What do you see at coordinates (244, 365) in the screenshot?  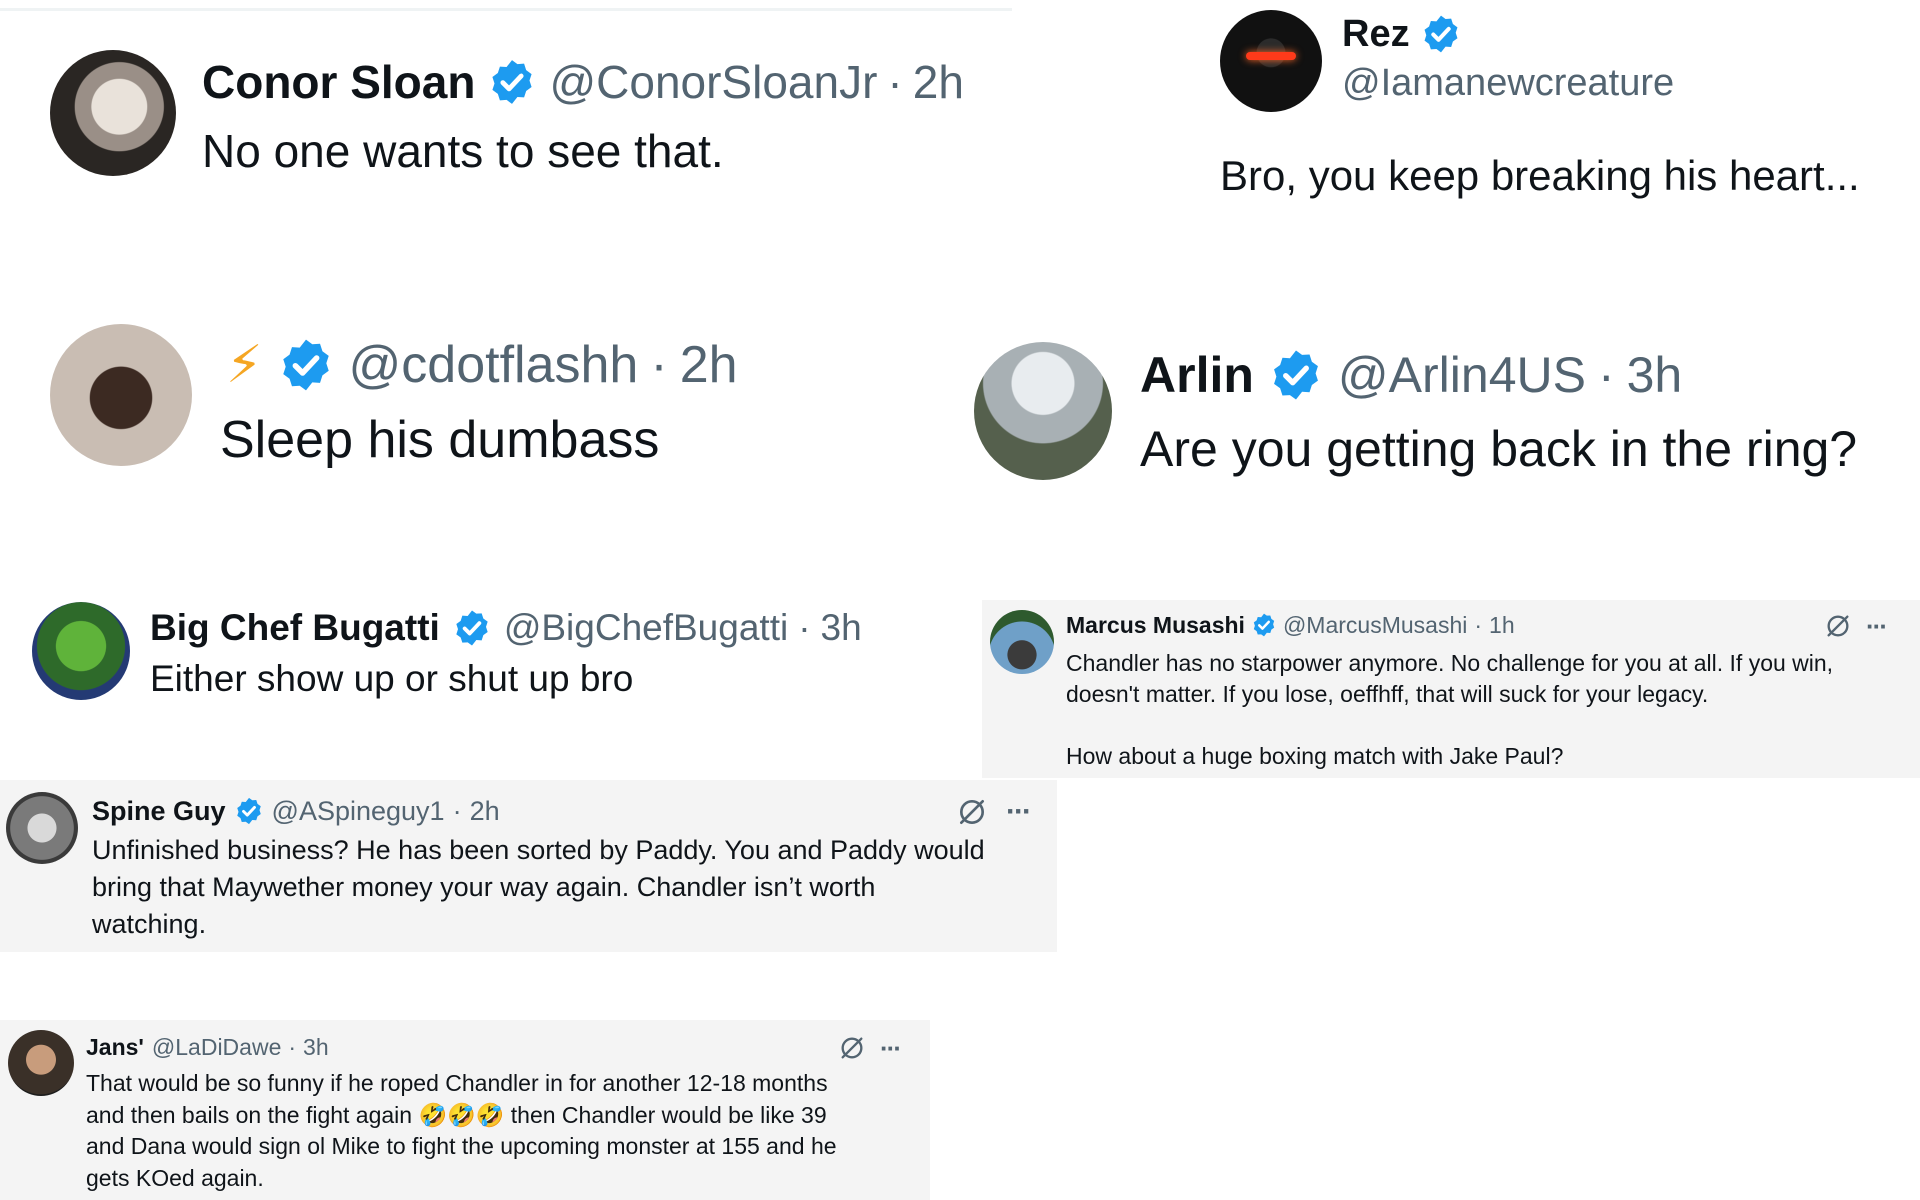 I see `display-name: ⚡` at bounding box center [244, 365].